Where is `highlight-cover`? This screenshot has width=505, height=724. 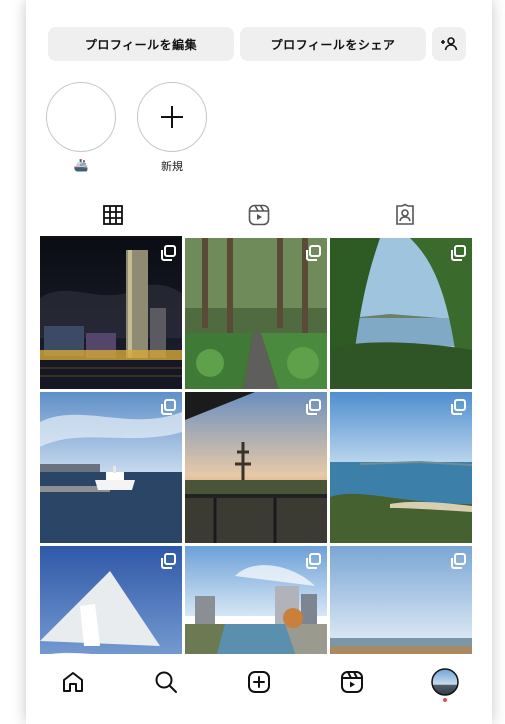 highlight-cover is located at coordinates (81, 117).